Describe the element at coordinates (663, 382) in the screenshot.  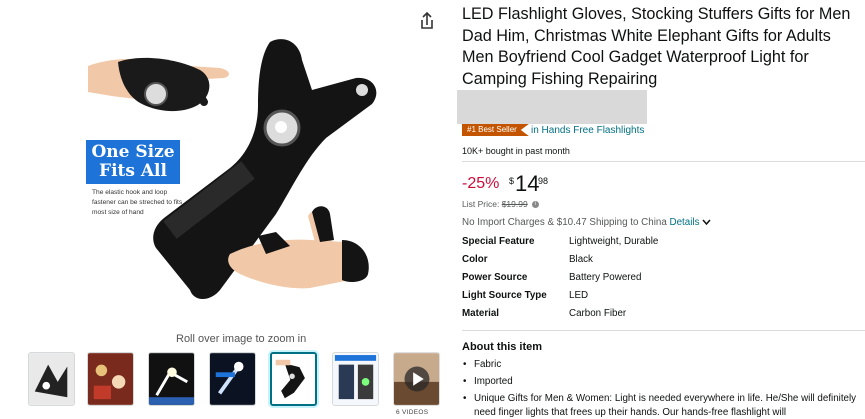
I see `about-item: Imported` at that location.